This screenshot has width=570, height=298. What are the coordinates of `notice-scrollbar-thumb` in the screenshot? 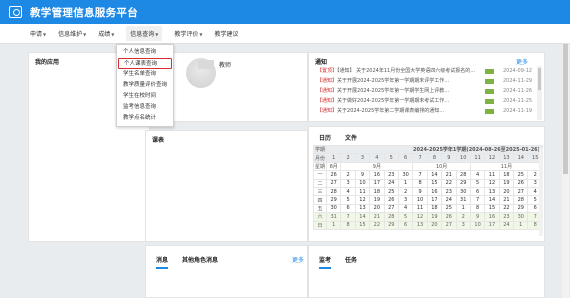 It's located at (539, 79).